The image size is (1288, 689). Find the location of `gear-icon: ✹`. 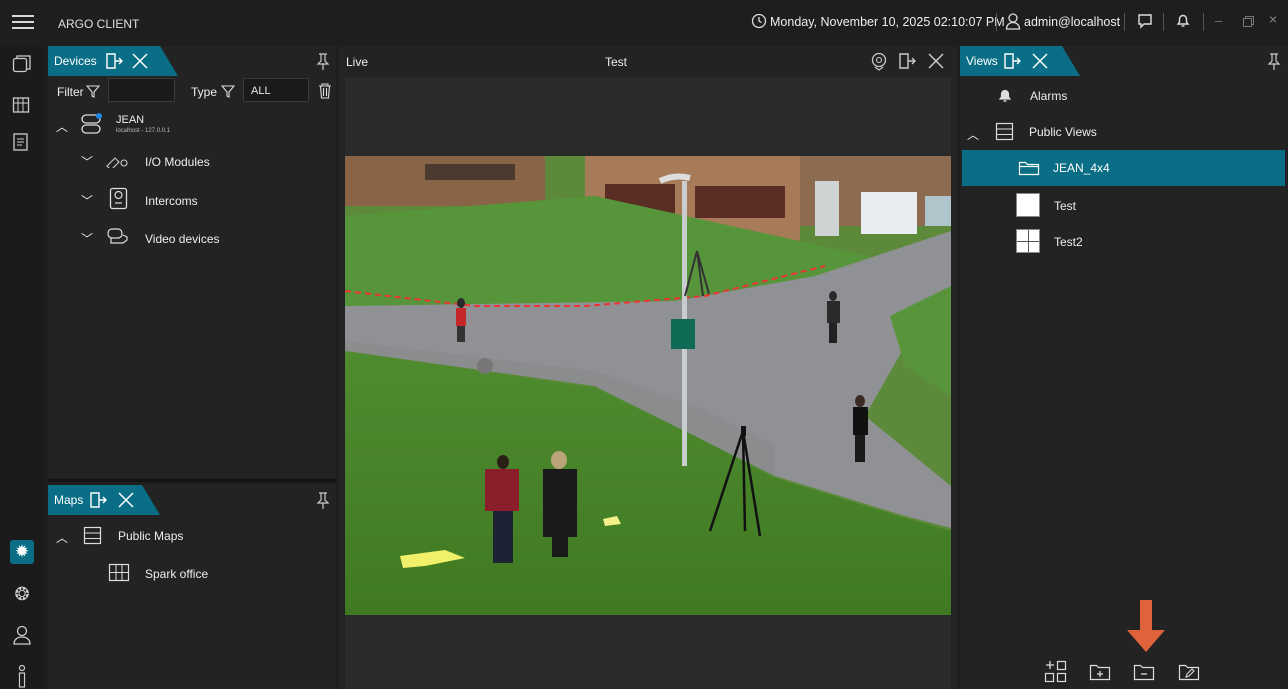

gear-icon: ✹ is located at coordinates (22, 551).